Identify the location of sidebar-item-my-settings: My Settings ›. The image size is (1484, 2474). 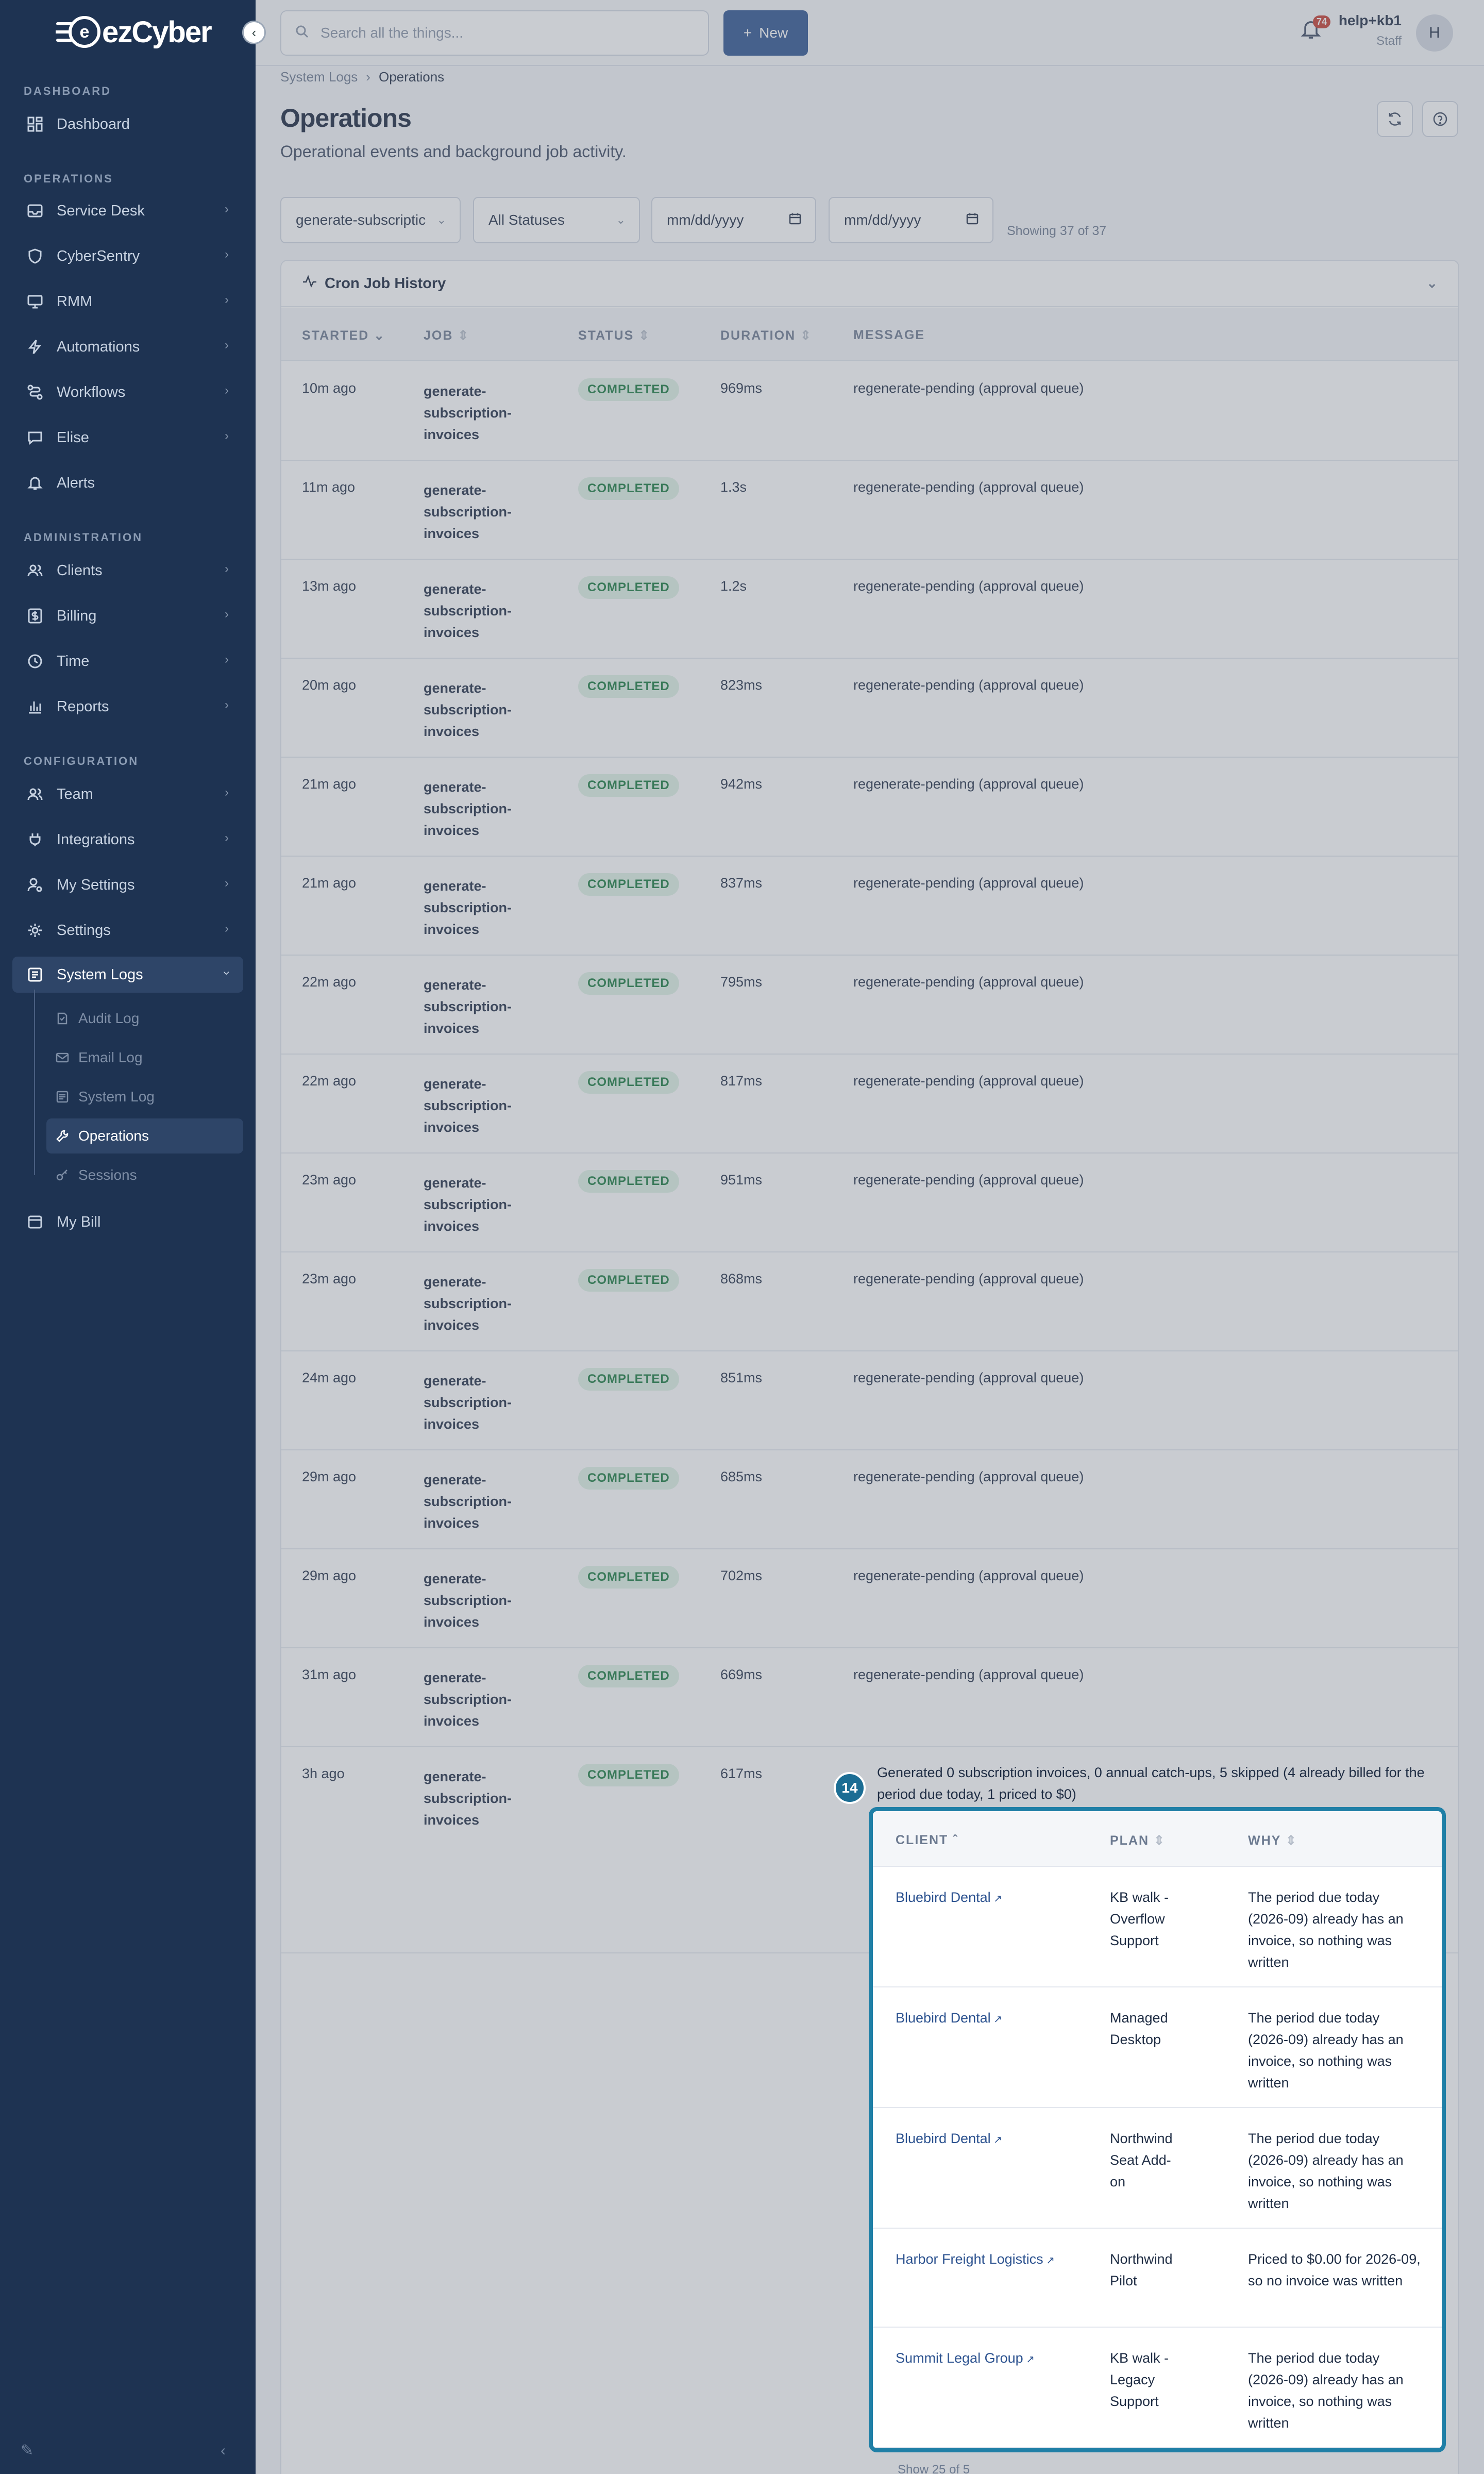
(127, 885).